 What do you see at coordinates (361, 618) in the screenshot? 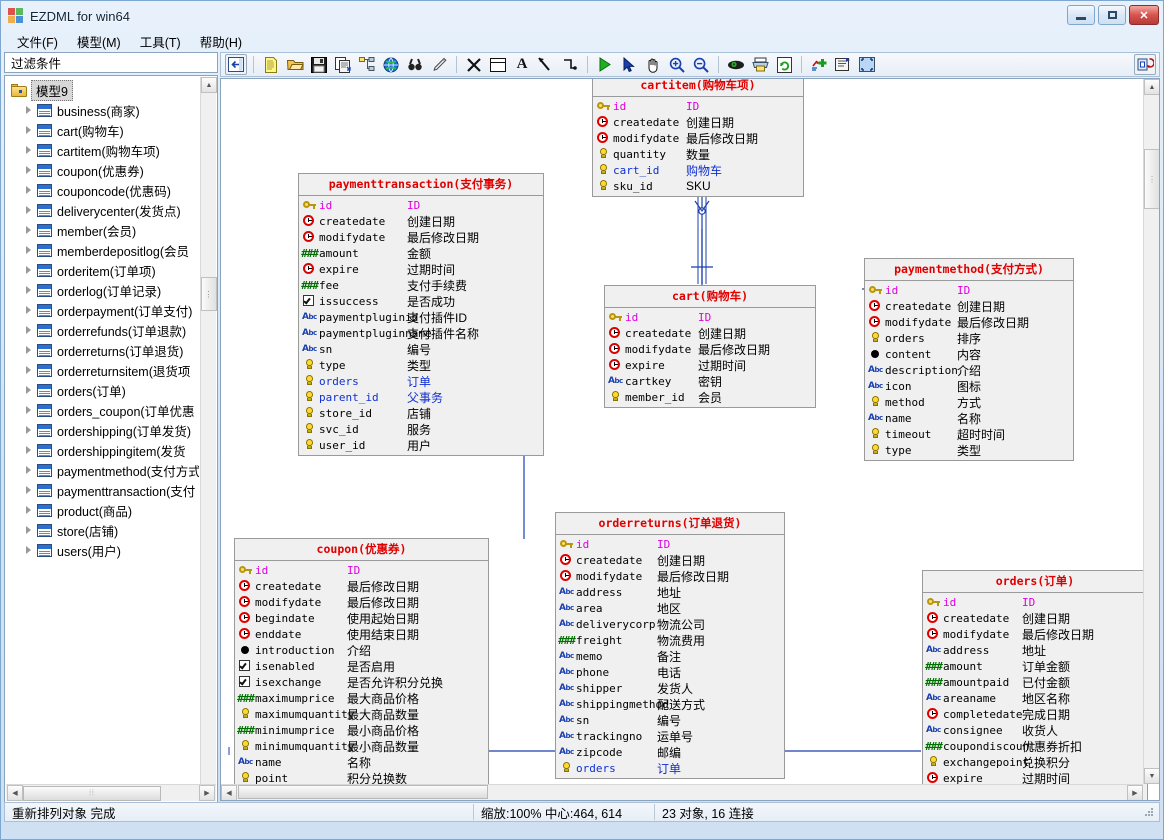
I see `entity-field-begindate: begindate 使用起始日期` at bounding box center [361, 618].